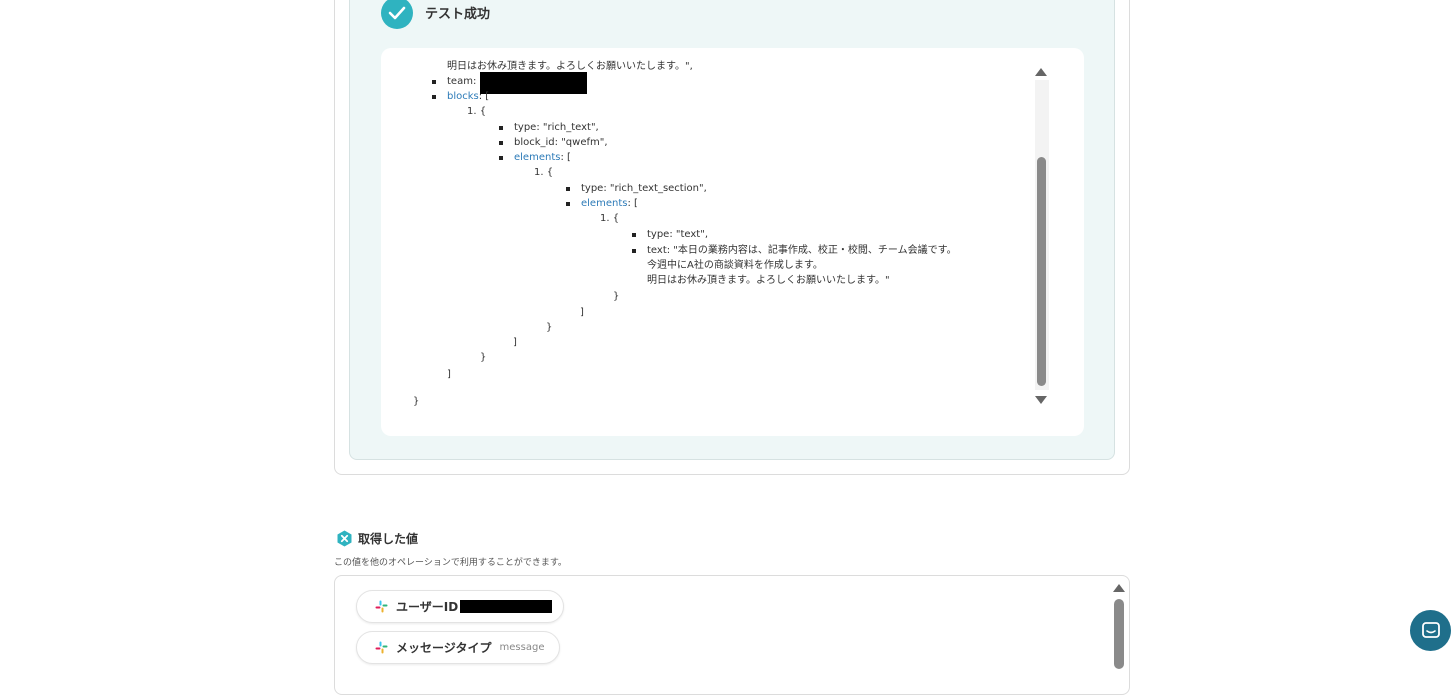  Describe the element at coordinates (802, 250) in the screenshot. I see `json-line: text: "本日の業務内容は、記事作成、校正・校閲、チーム会議です。` at that location.